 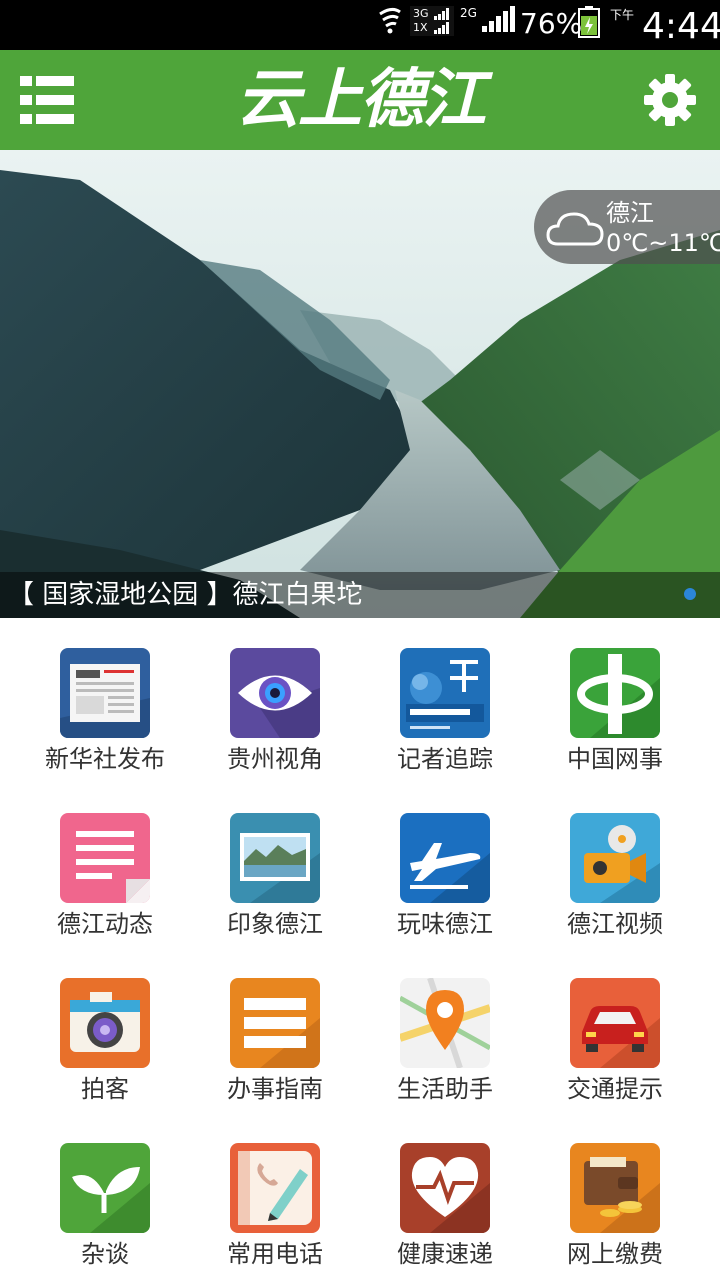 What do you see at coordinates (432, 21) in the screenshot?
I see `network-3g-1x-indicator: 3G 1X` at bounding box center [432, 21].